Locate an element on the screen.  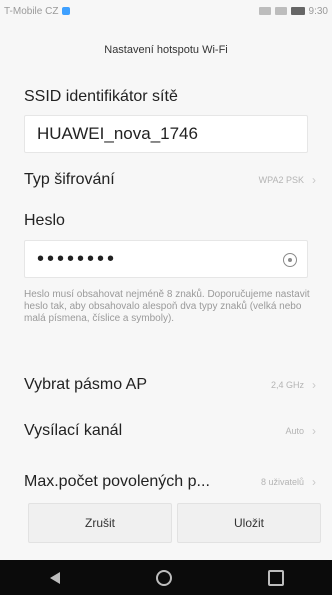
encryption-value: WPA2 PSK is located at coordinates (281, 180).